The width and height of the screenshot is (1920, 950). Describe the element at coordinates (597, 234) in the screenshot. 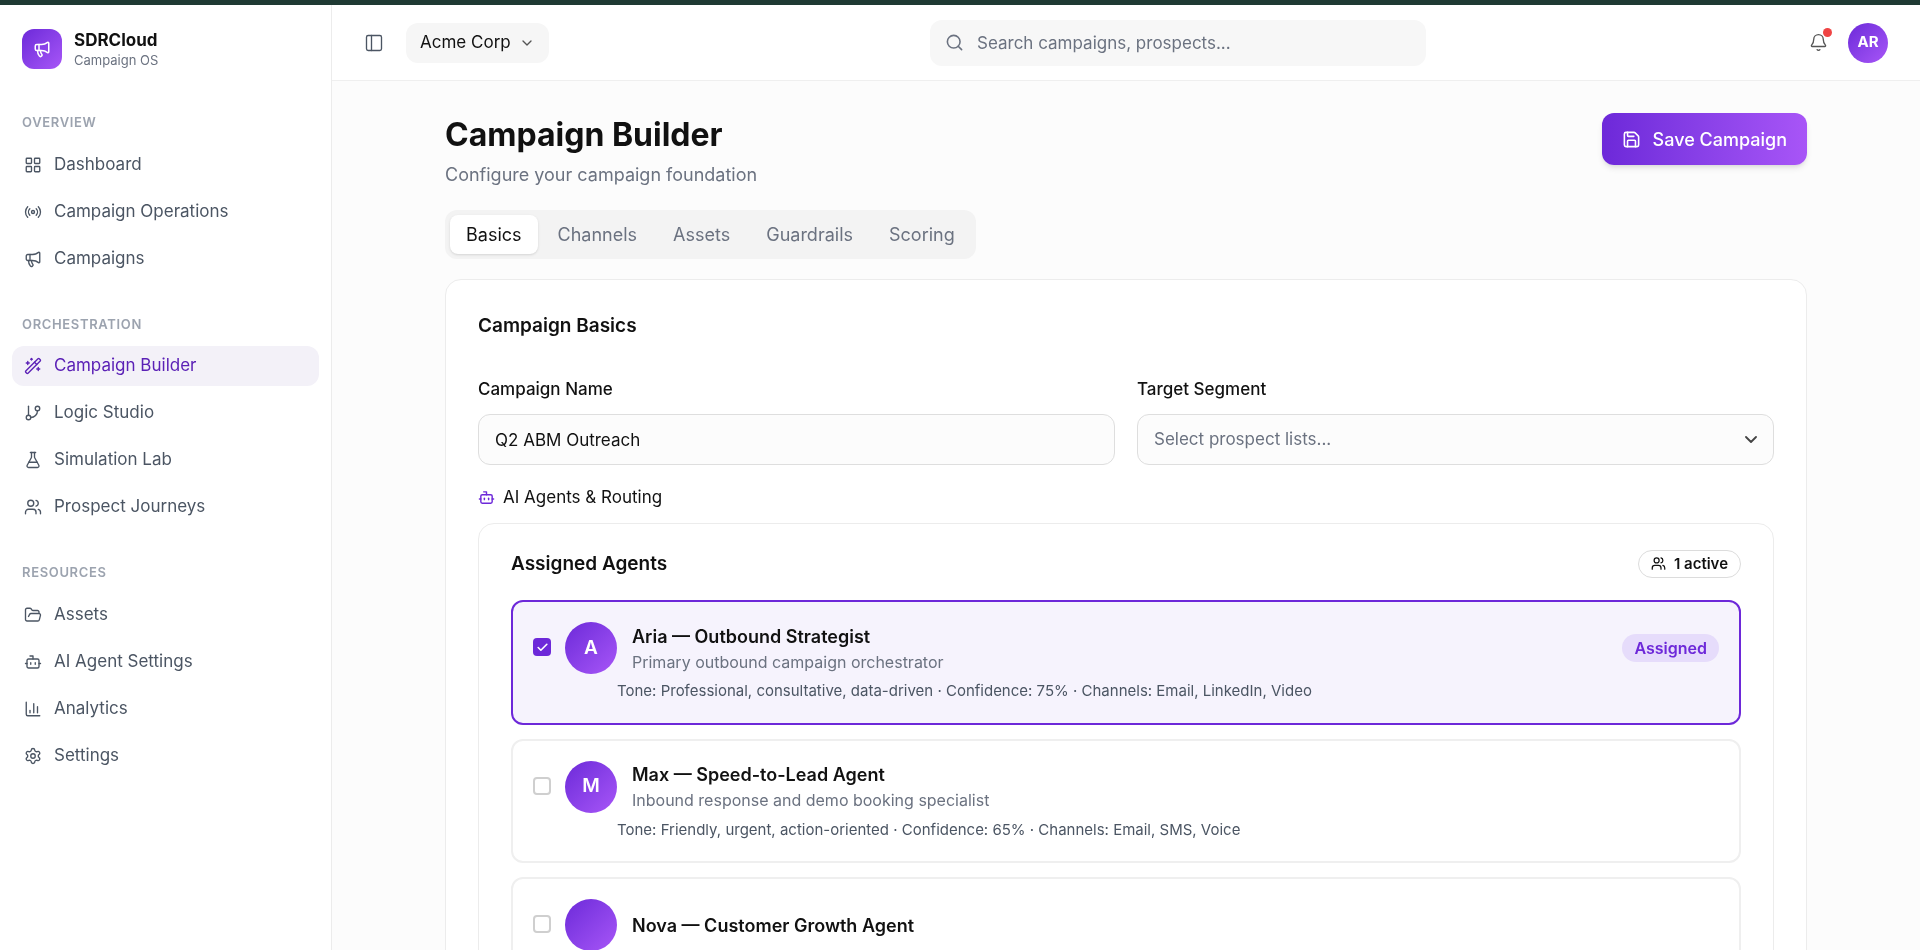

I see `tab: Channels` at that location.